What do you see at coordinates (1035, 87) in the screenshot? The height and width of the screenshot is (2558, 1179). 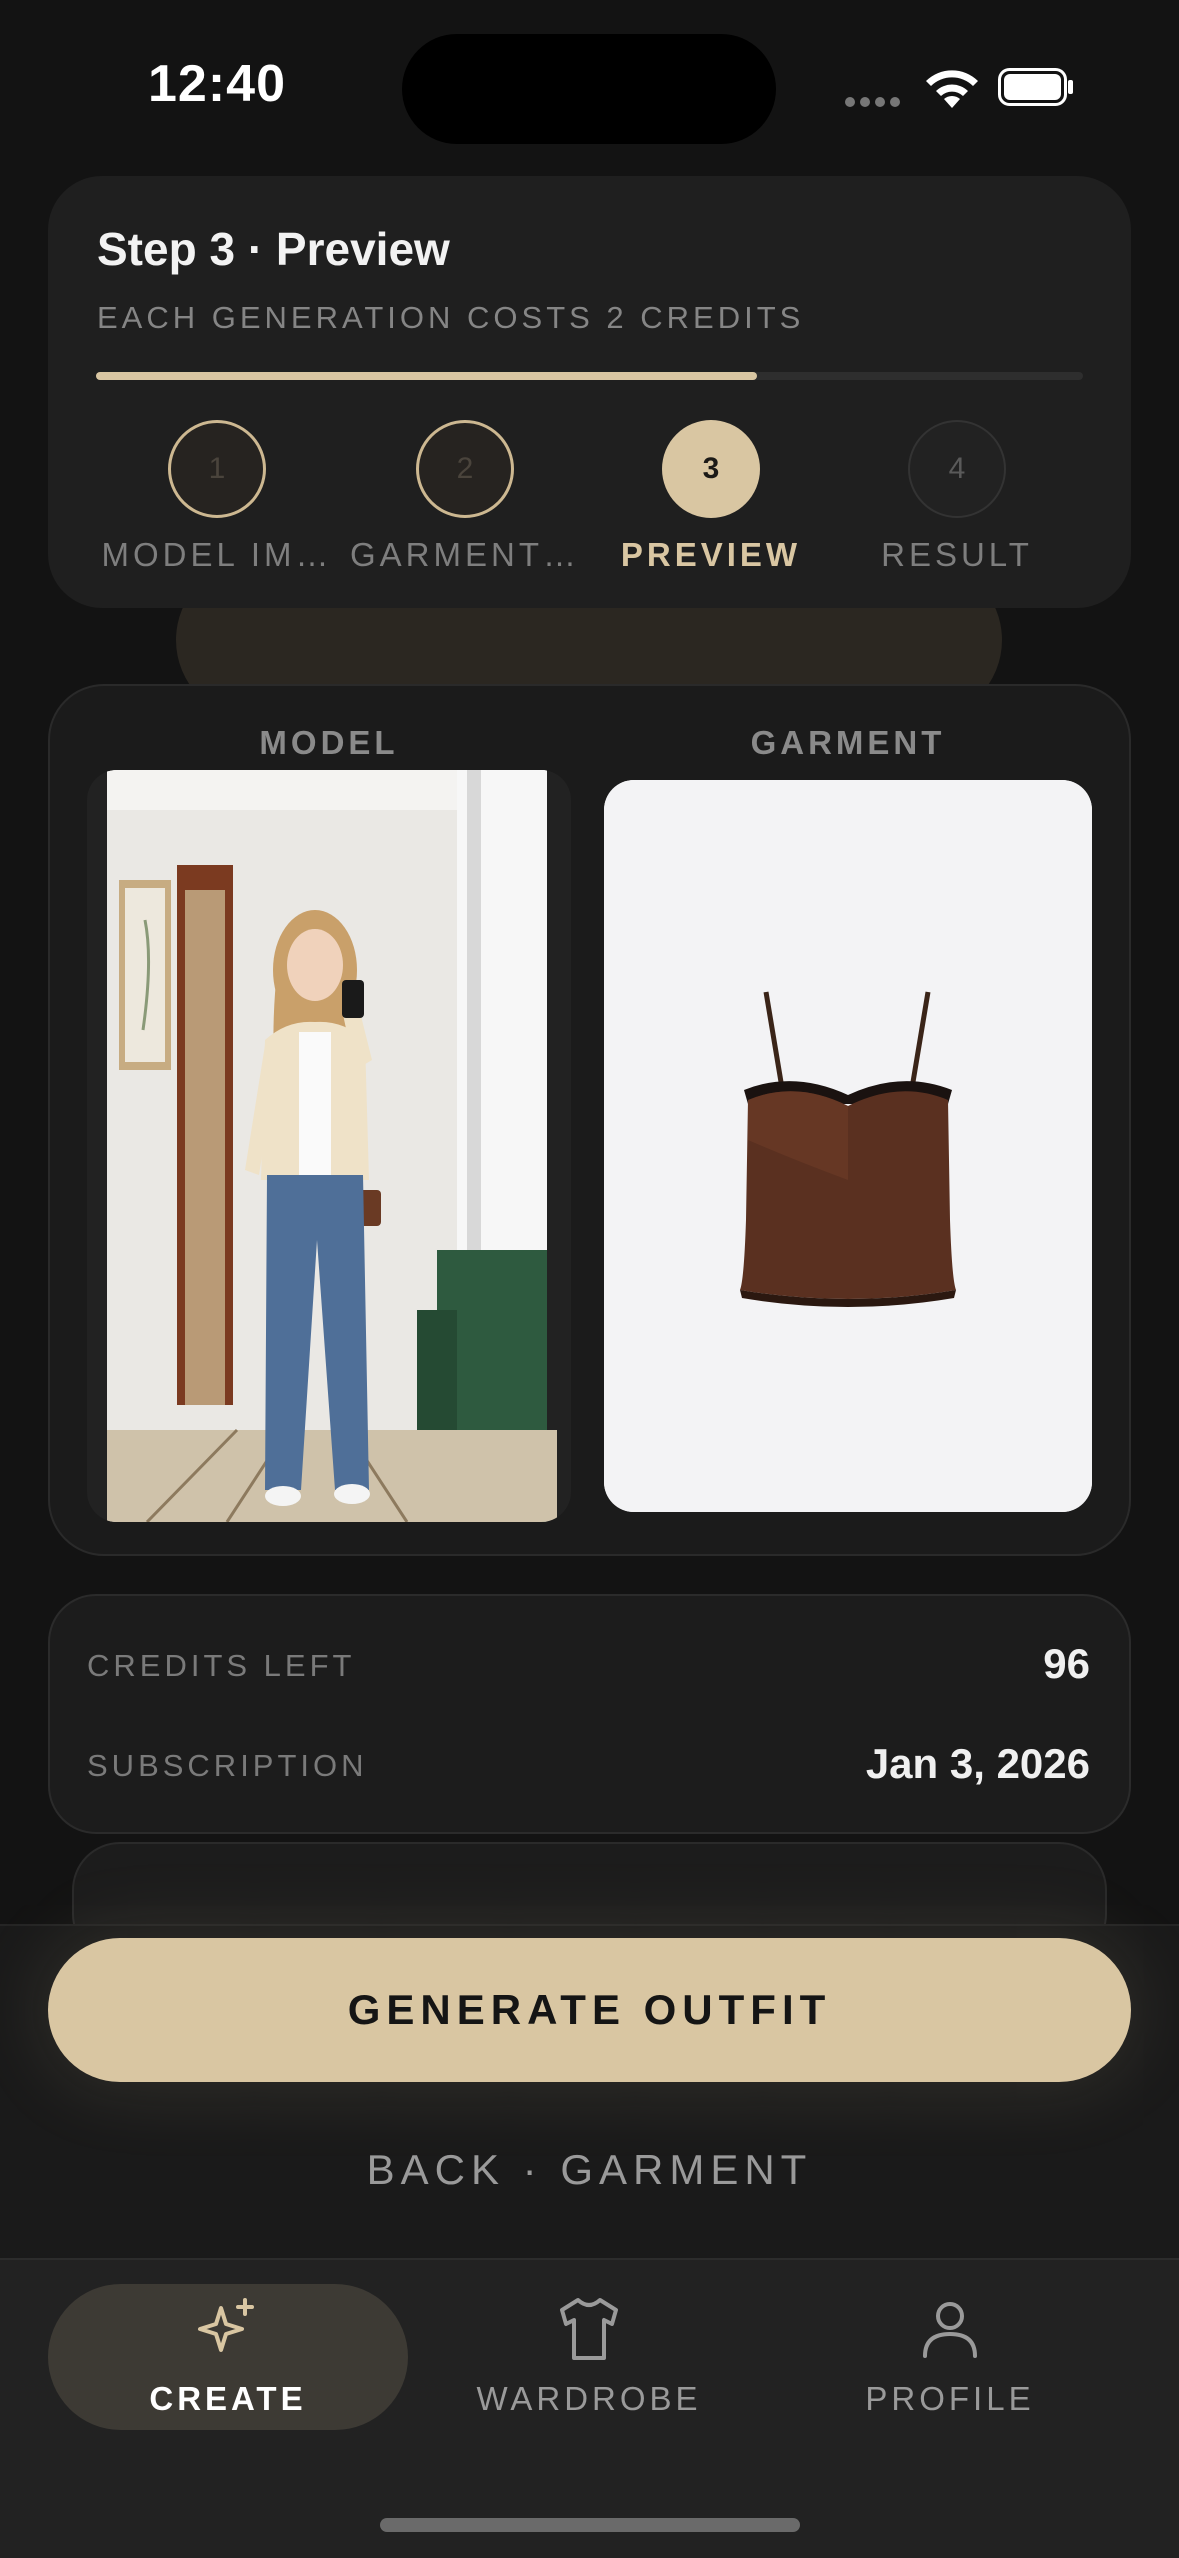 I see `battery-icon` at bounding box center [1035, 87].